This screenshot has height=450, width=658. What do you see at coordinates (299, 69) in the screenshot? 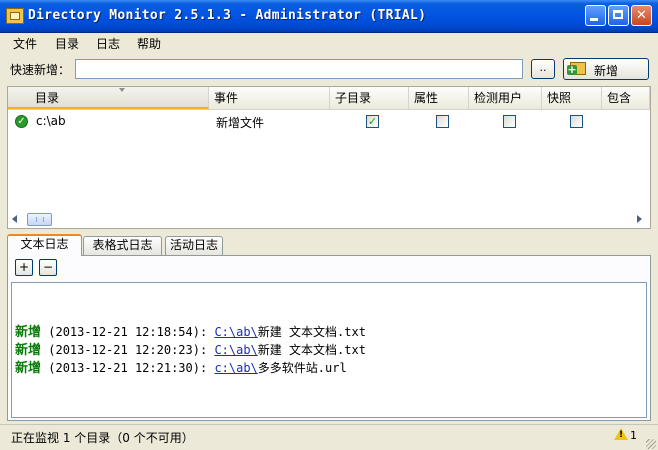
I see `quick-add-input` at bounding box center [299, 69].